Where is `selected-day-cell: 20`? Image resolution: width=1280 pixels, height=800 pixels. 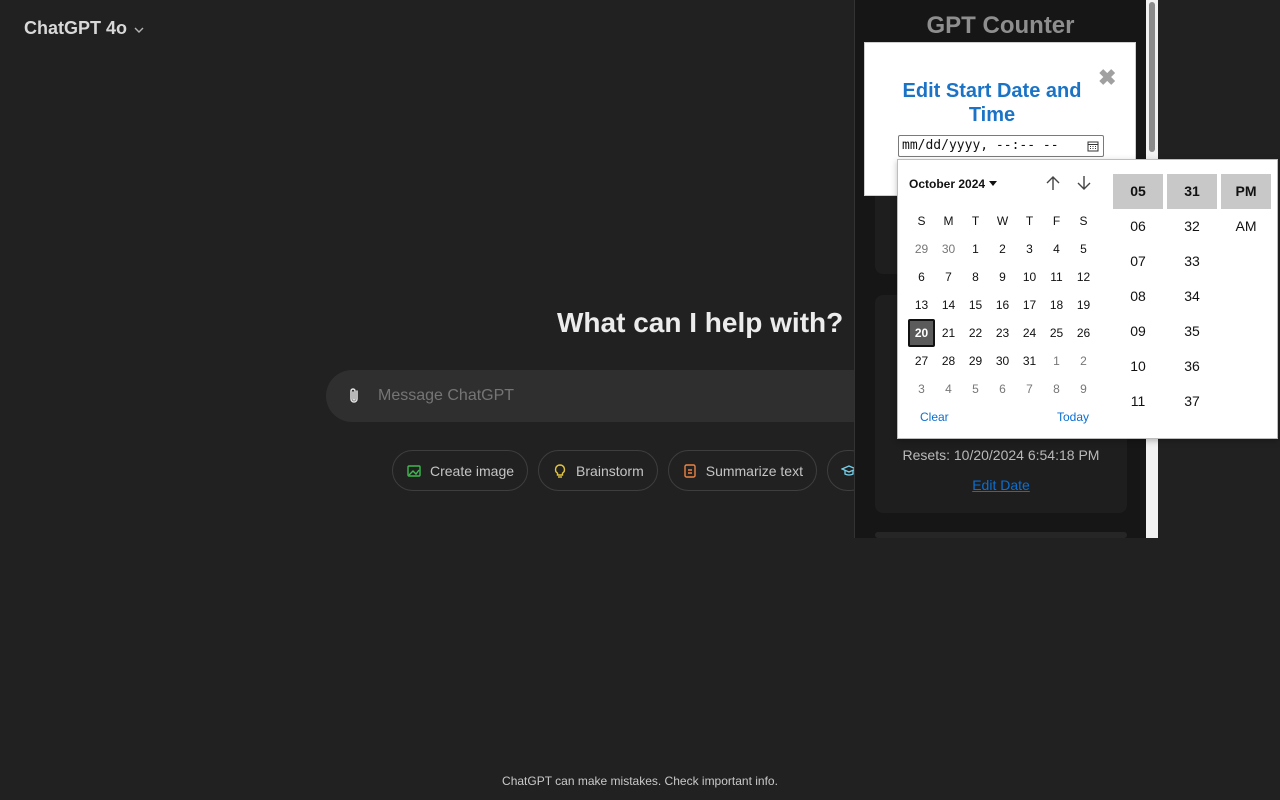 selected-day-cell: 20 is located at coordinates (921, 333).